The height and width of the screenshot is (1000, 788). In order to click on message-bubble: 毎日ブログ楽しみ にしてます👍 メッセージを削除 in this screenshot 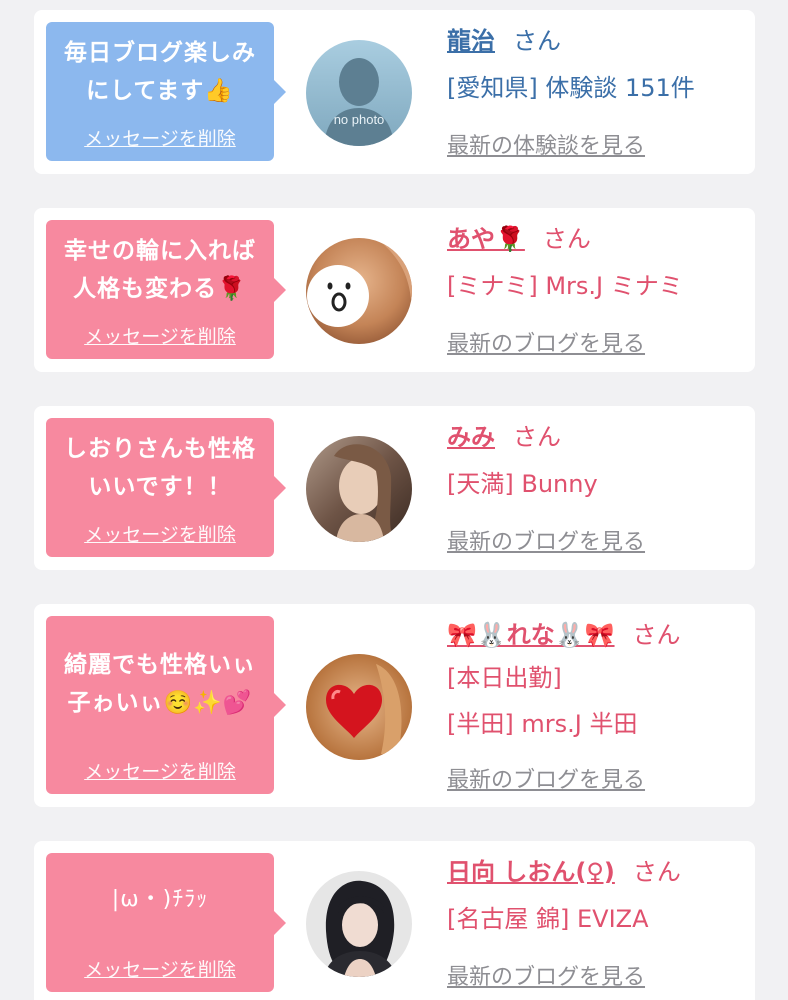, I will do `click(166, 91)`.